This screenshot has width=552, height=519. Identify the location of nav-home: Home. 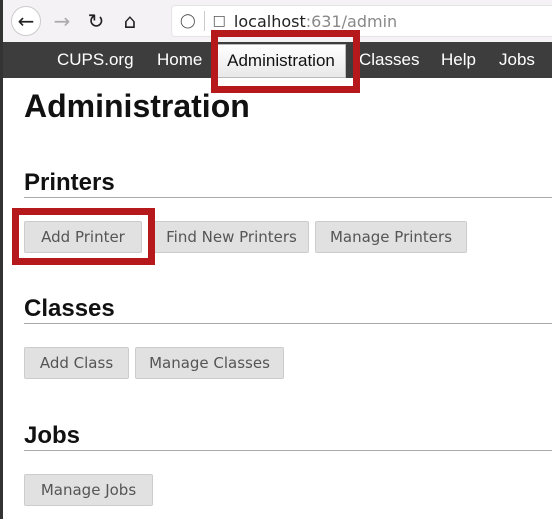
(179, 60).